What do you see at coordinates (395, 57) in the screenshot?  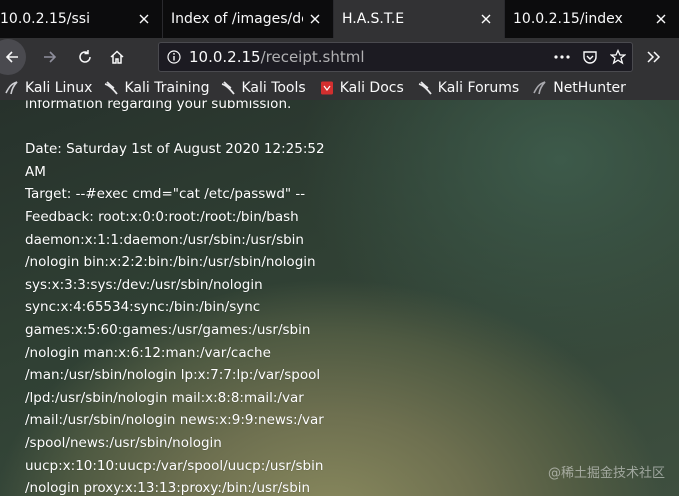 I see `url-bar: 10.0.2.15/receipt.shtml` at bounding box center [395, 57].